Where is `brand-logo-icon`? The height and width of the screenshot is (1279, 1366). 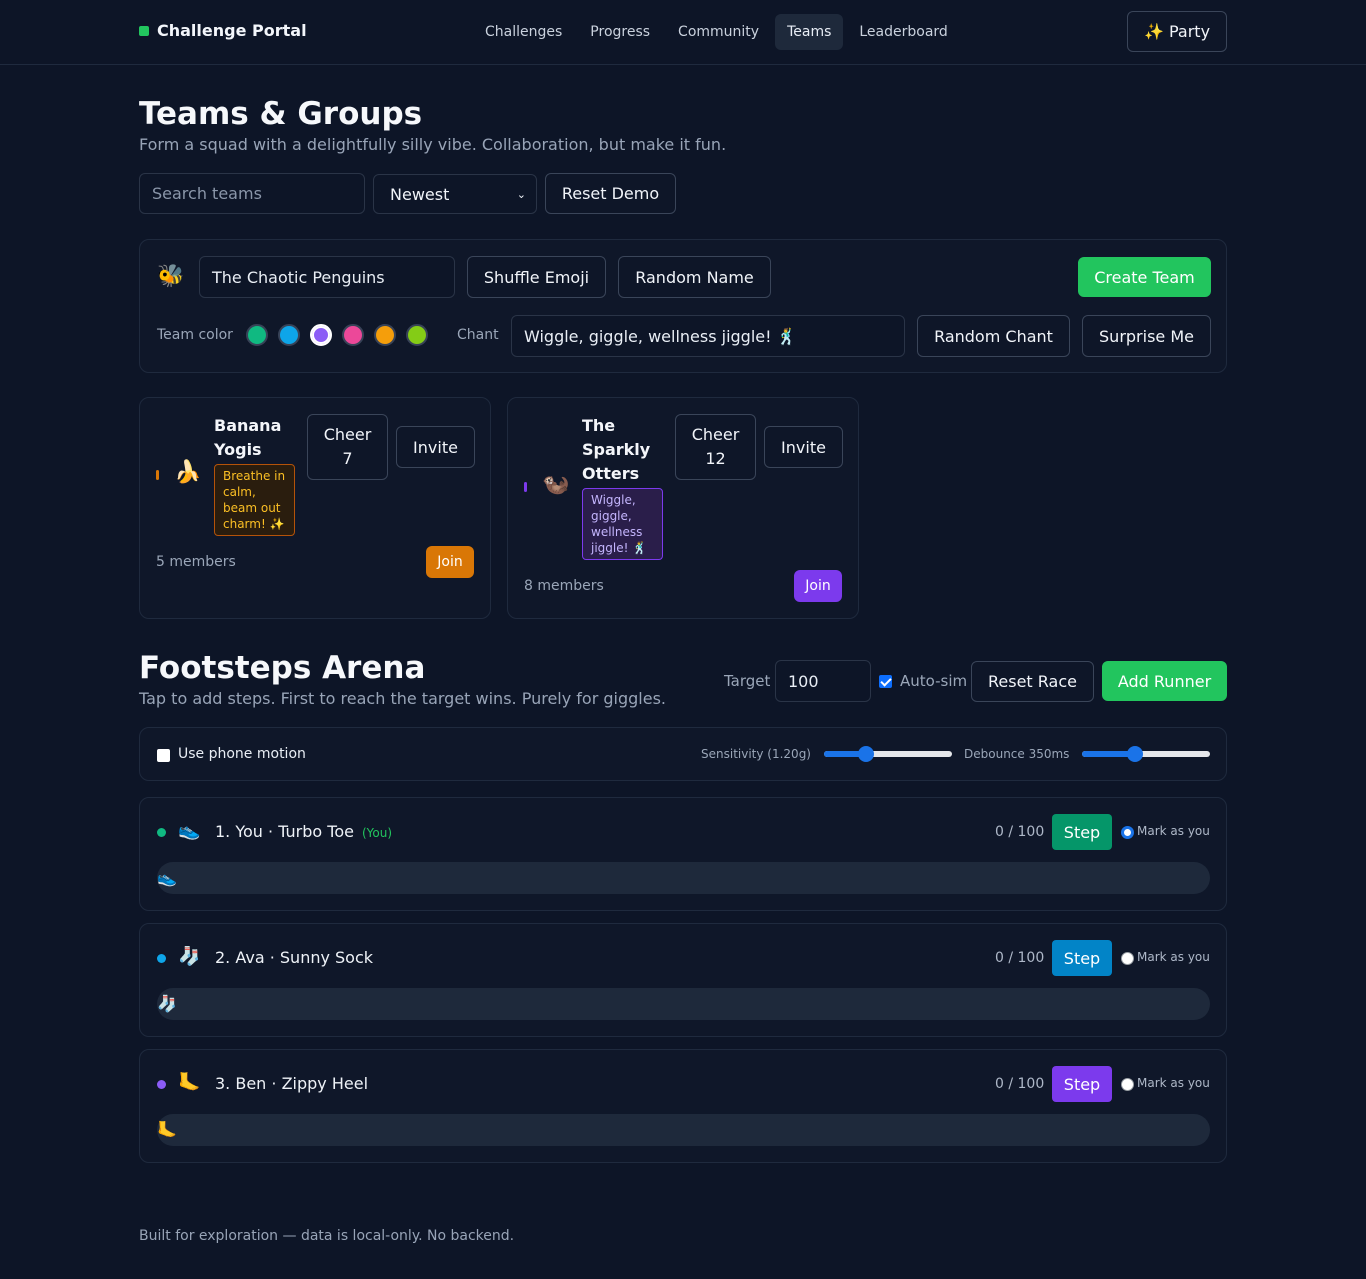 brand-logo-icon is located at coordinates (144, 30).